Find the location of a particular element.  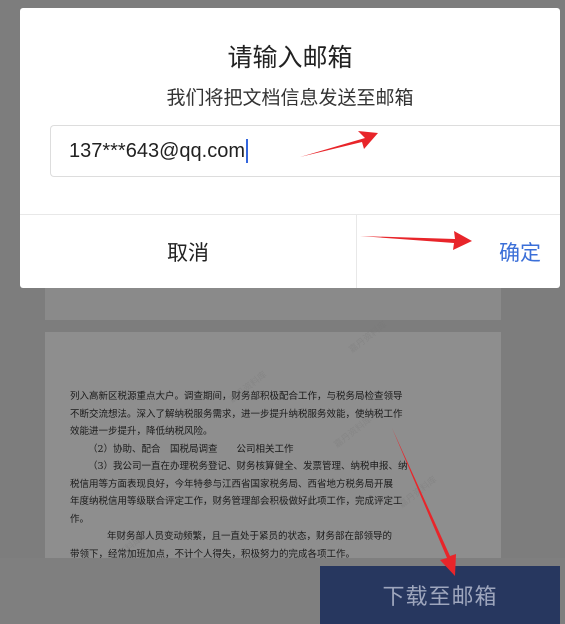

arrow-to-download-icon is located at coordinates (424, 502).